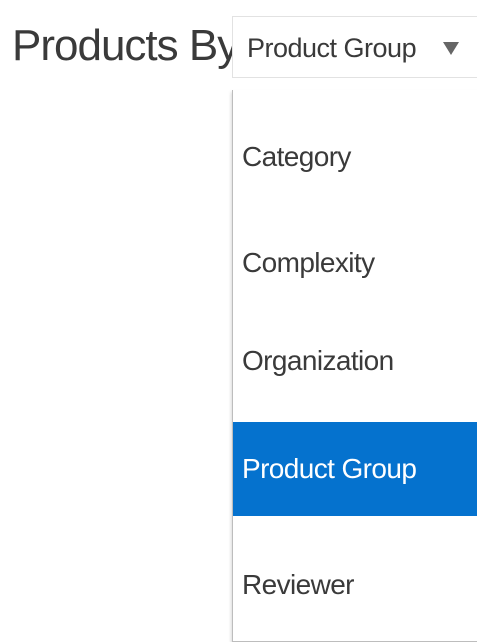  What do you see at coordinates (355, 263) in the screenshot?
I see `option-complexity: Complexity` at bounding box center [355, 263].